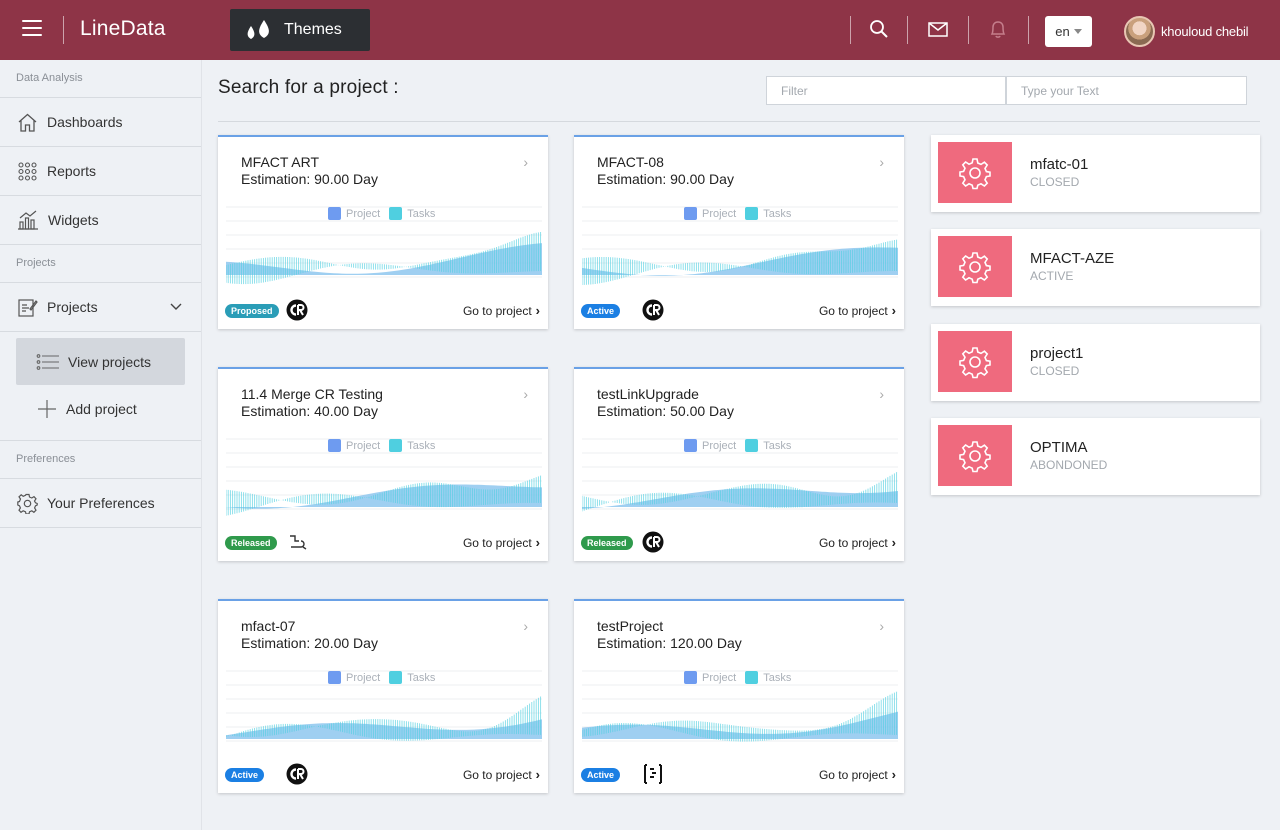 The height and width of the screenshot is (830, 1280). What do you see at coordinates (1186, 31) in the screenshot?
I see `user-menu: khouloud chebil` at bounding box center [1186, 31].